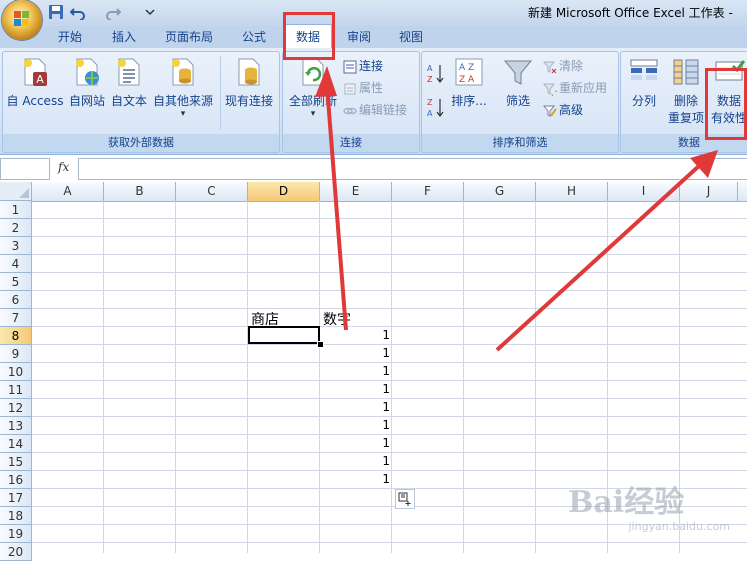  What do you see at coordinates (16, 480) in the screenshot?
I see `row-header-16: 16` at bounding box center [16, 480].